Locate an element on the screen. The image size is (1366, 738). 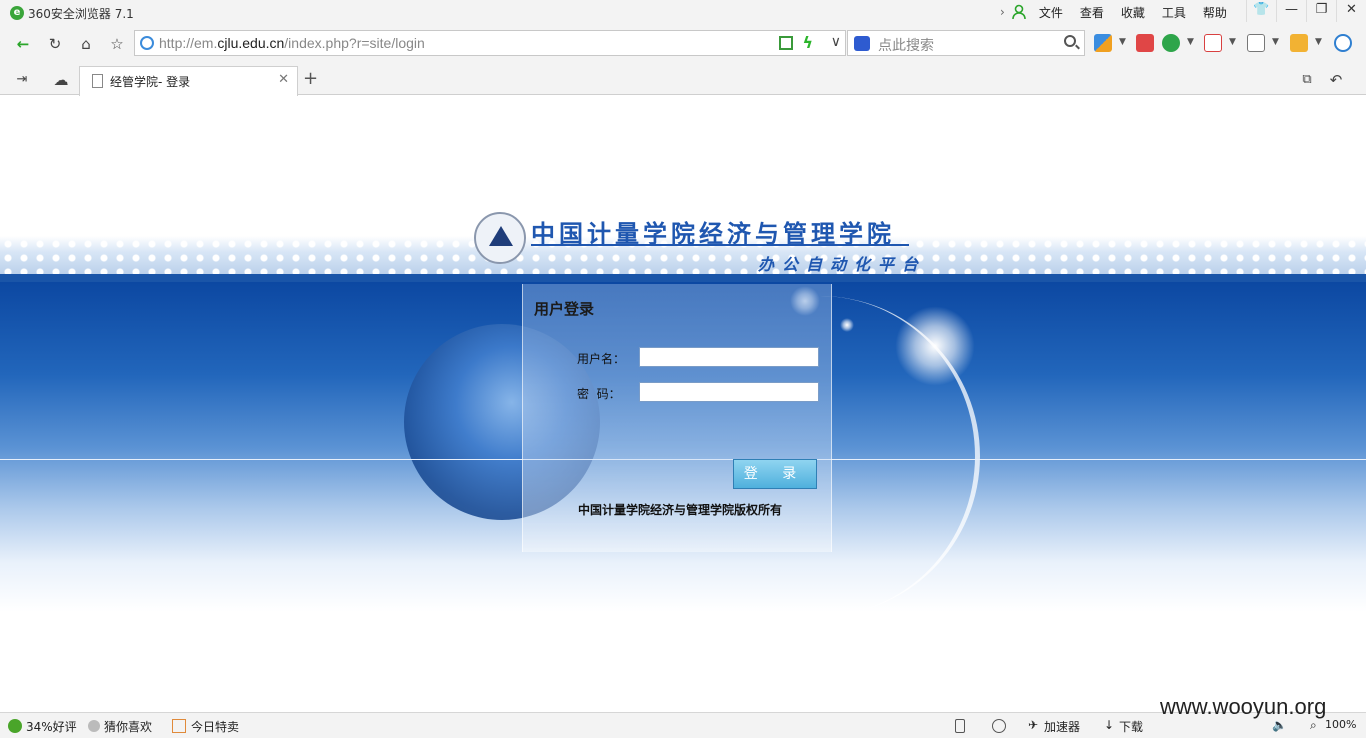
search-icon is located at coordinates (1070, 41).